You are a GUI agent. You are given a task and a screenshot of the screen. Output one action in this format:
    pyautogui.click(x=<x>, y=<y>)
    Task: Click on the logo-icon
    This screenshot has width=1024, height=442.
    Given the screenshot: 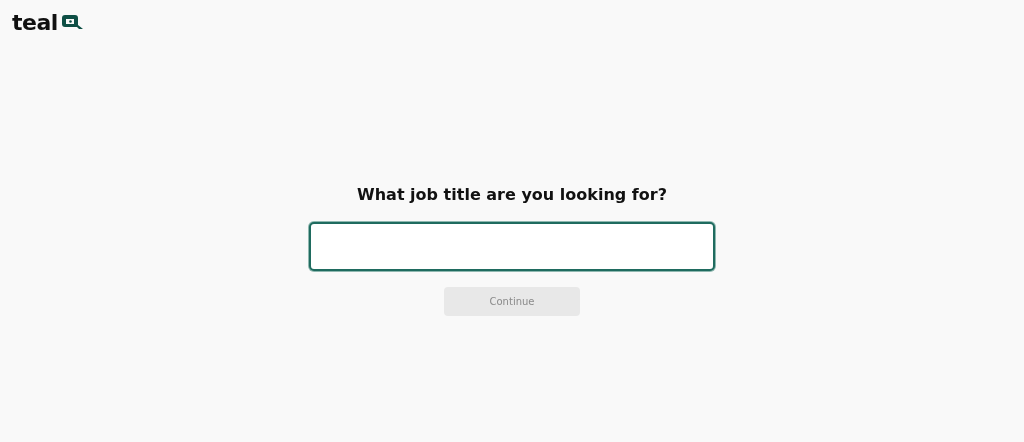 What is the action you would take?
    pyautogui.click(x=73, y=22)
    